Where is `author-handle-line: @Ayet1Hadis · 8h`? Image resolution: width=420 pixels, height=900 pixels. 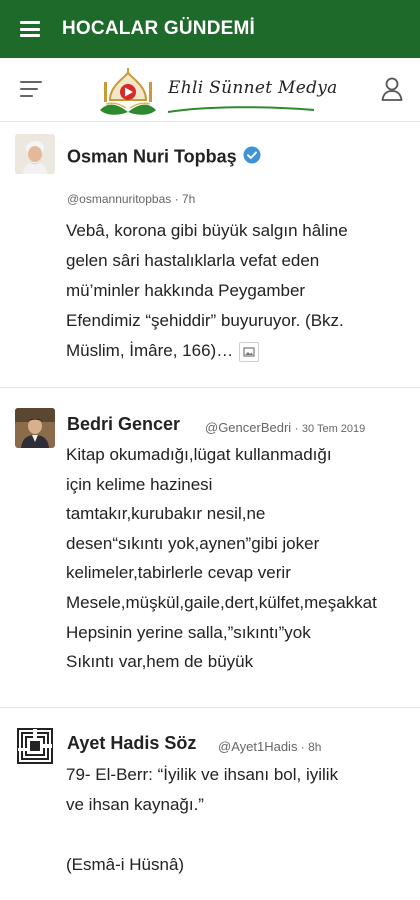
author-handle-line: @Ayet1Hadis · 8h is located at coordinates (270, 746).